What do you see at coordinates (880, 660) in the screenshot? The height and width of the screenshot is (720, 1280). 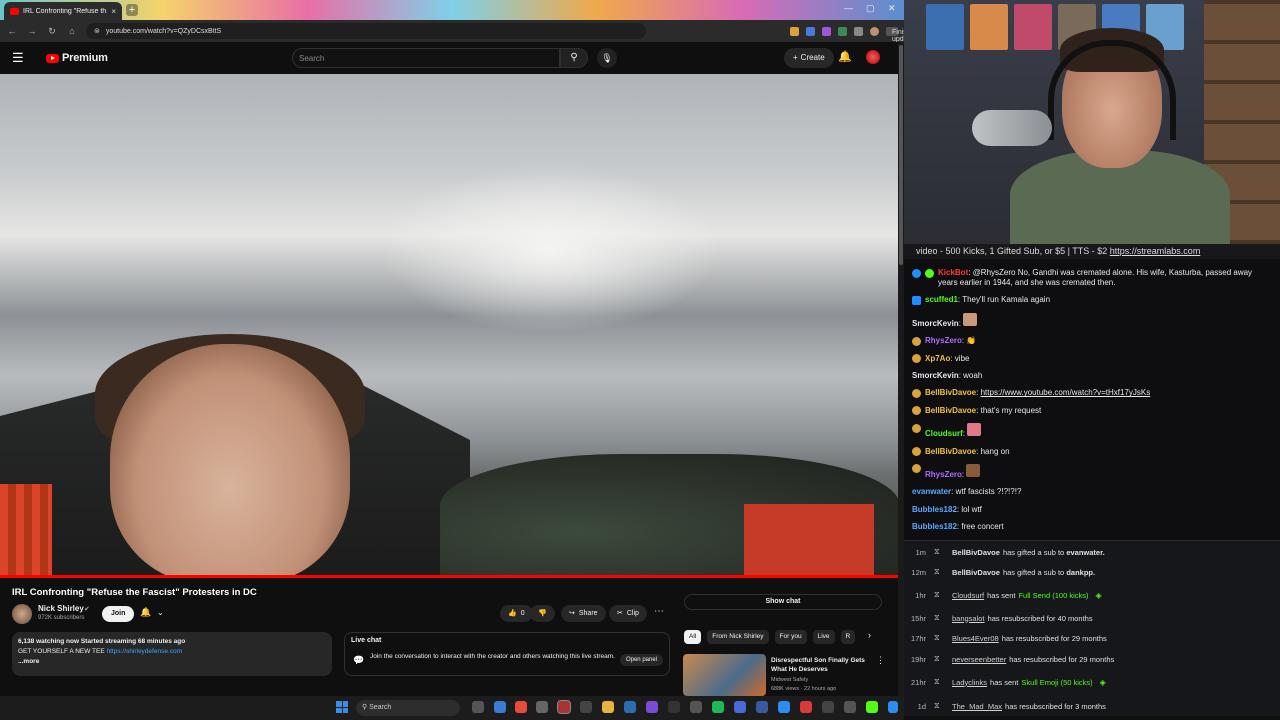 I see `recommended-video-menu-icon: ⋮` at bounding box center [880, 660].